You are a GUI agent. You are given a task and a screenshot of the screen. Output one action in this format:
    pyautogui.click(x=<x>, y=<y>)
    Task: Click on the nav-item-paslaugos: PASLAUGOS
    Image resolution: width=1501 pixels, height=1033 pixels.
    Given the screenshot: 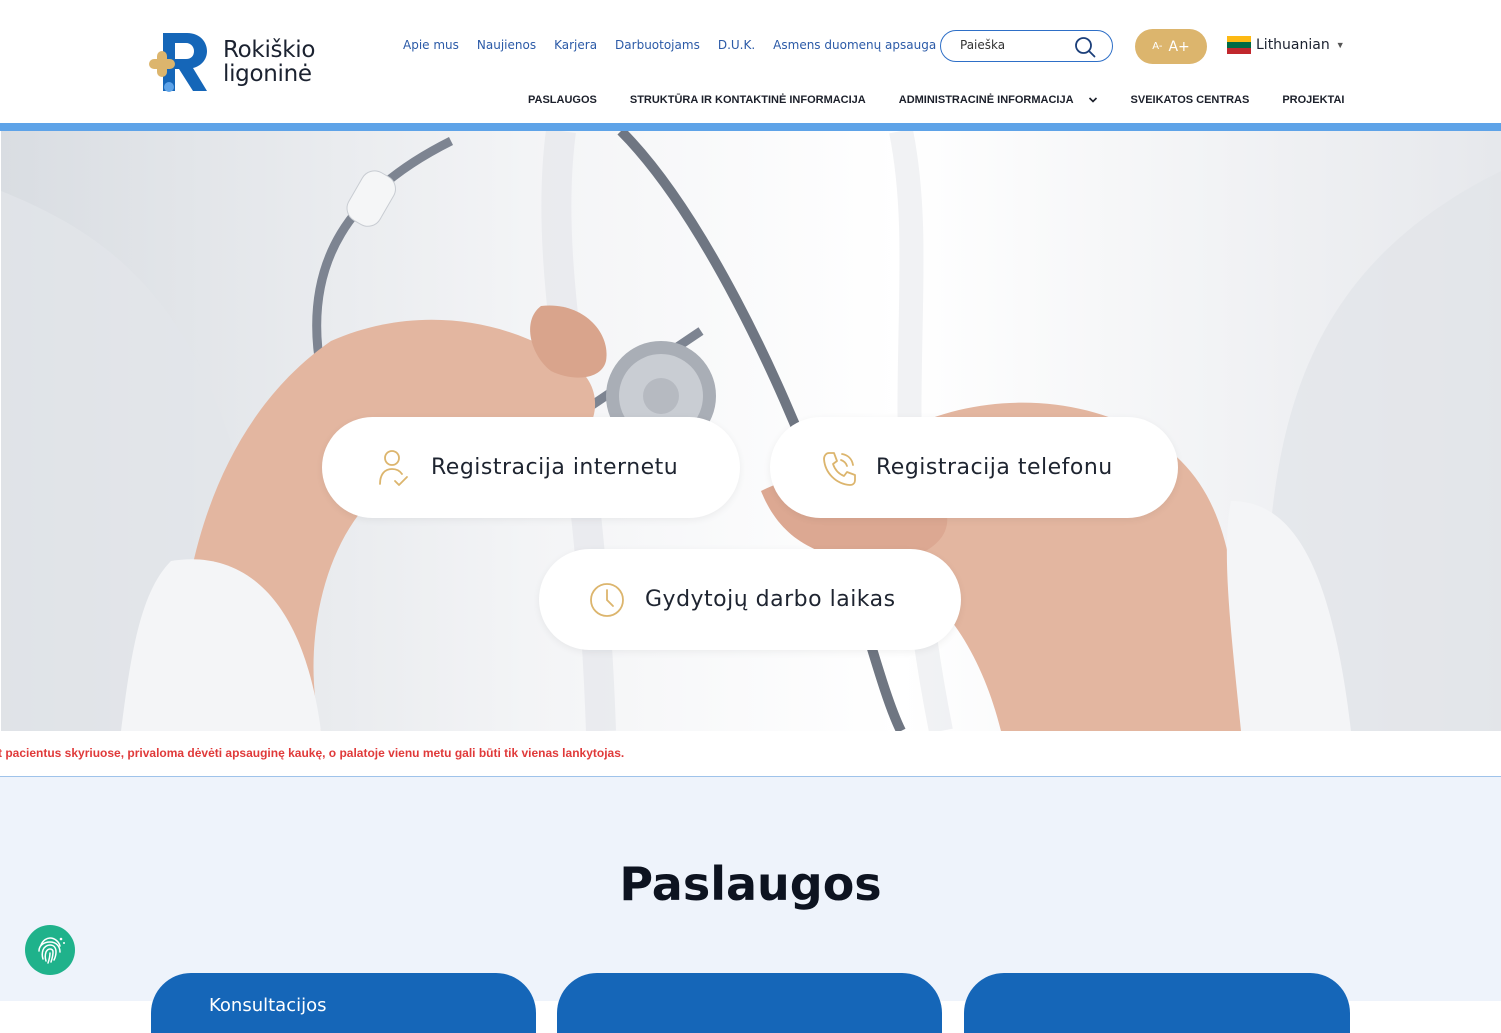 What is the action you would take?
    pyautogui.click(x=562, y=100)
    